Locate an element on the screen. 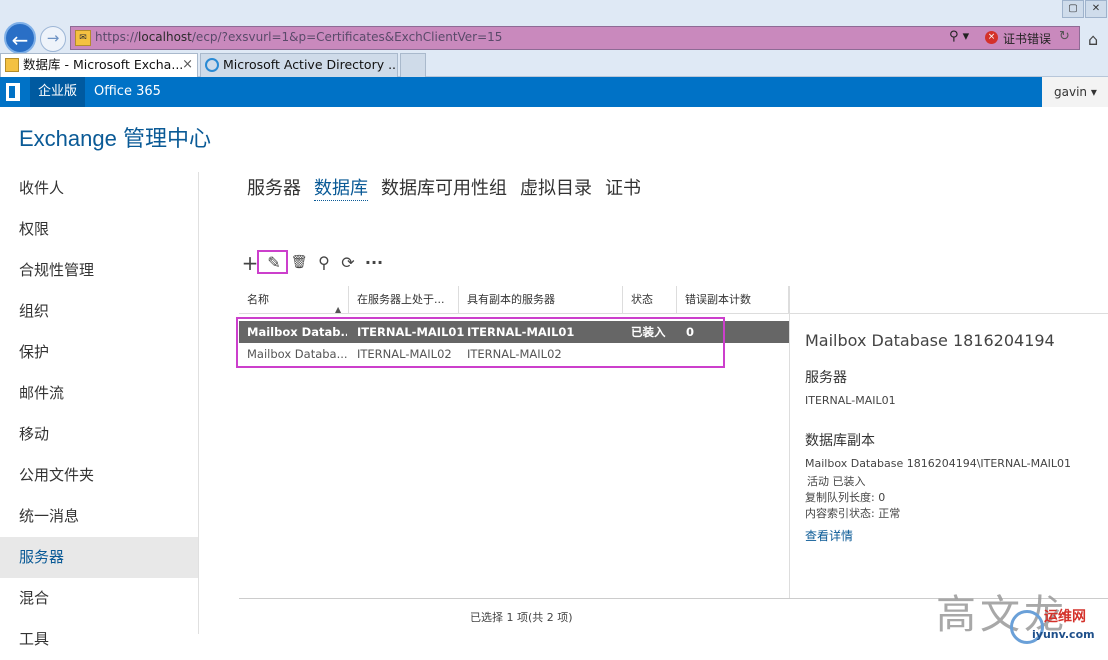  site-favicon: ✉ is located at coordinates (83, 38).